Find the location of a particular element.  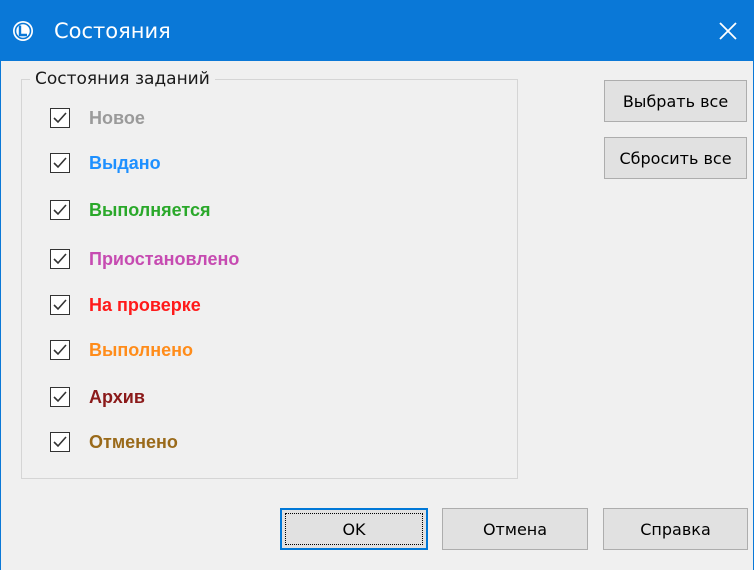

close-icon is located at coordinates (728, 31).